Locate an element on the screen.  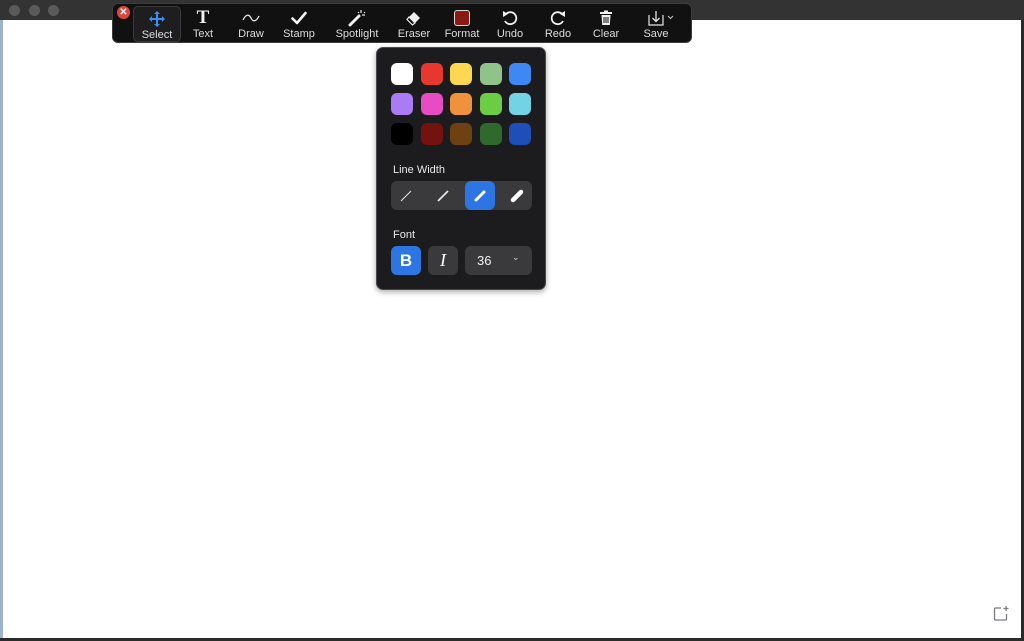
tool-format: Format is located at coordinates (462, 24).